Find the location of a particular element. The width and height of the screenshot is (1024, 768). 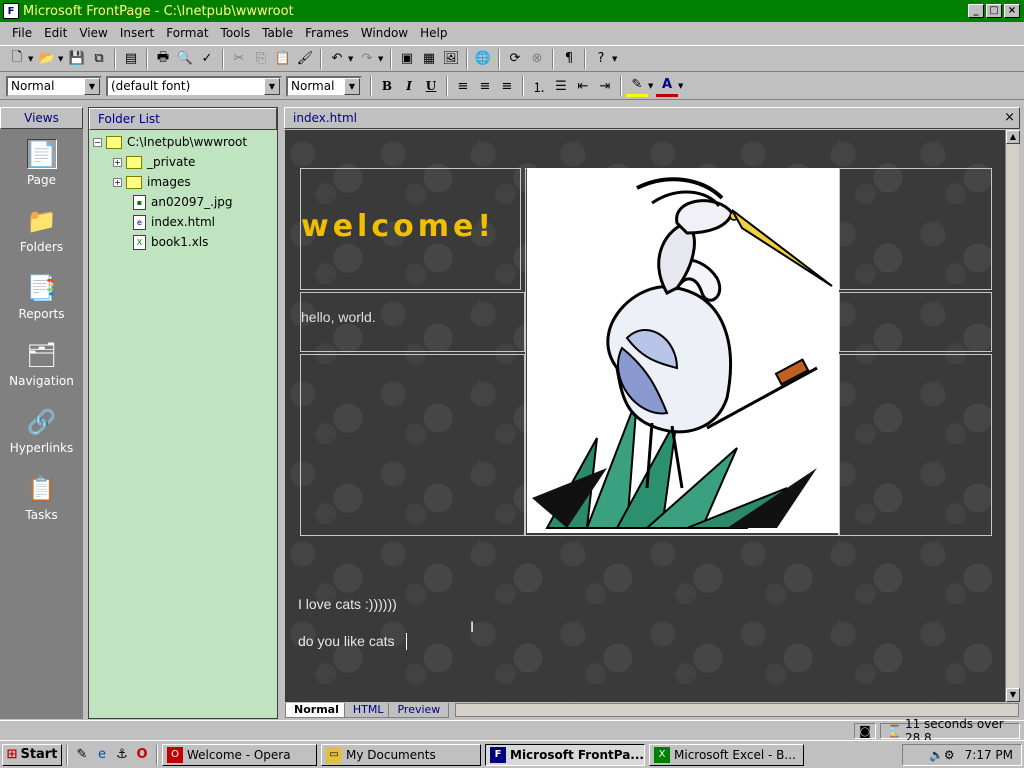

highlight-color-icon: ✎ is located at coordinates (637, 86).